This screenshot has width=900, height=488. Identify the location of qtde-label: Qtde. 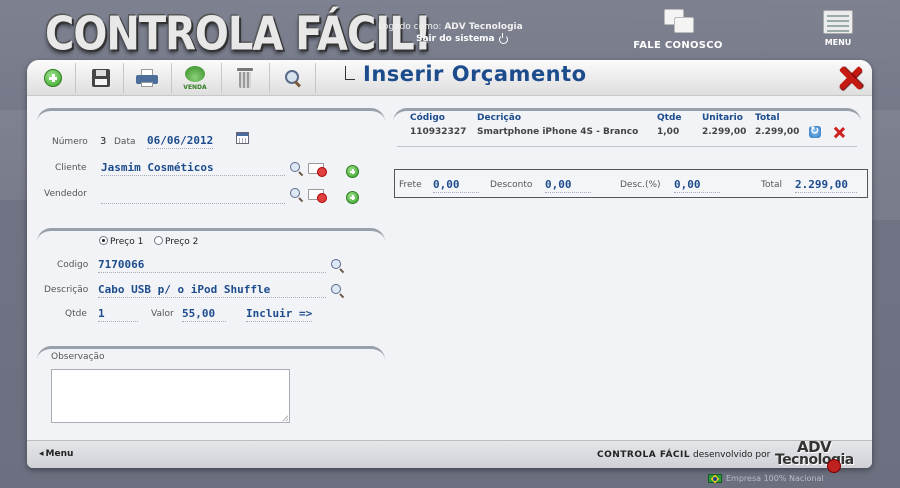
(76, 314).